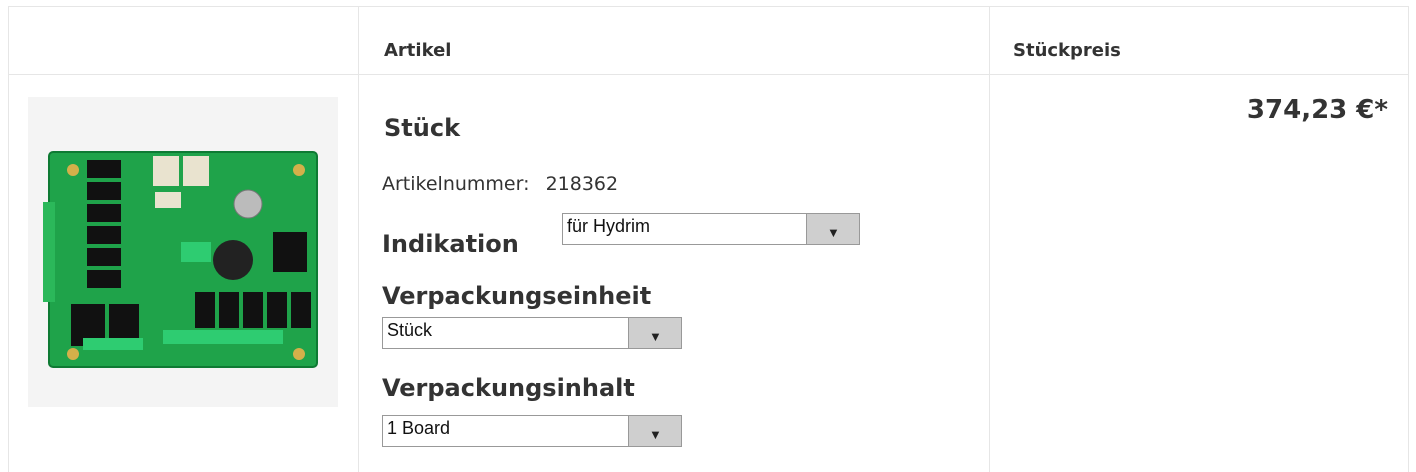  I want to click on article-number-label: Artikelnummer:, so click(456, 184).